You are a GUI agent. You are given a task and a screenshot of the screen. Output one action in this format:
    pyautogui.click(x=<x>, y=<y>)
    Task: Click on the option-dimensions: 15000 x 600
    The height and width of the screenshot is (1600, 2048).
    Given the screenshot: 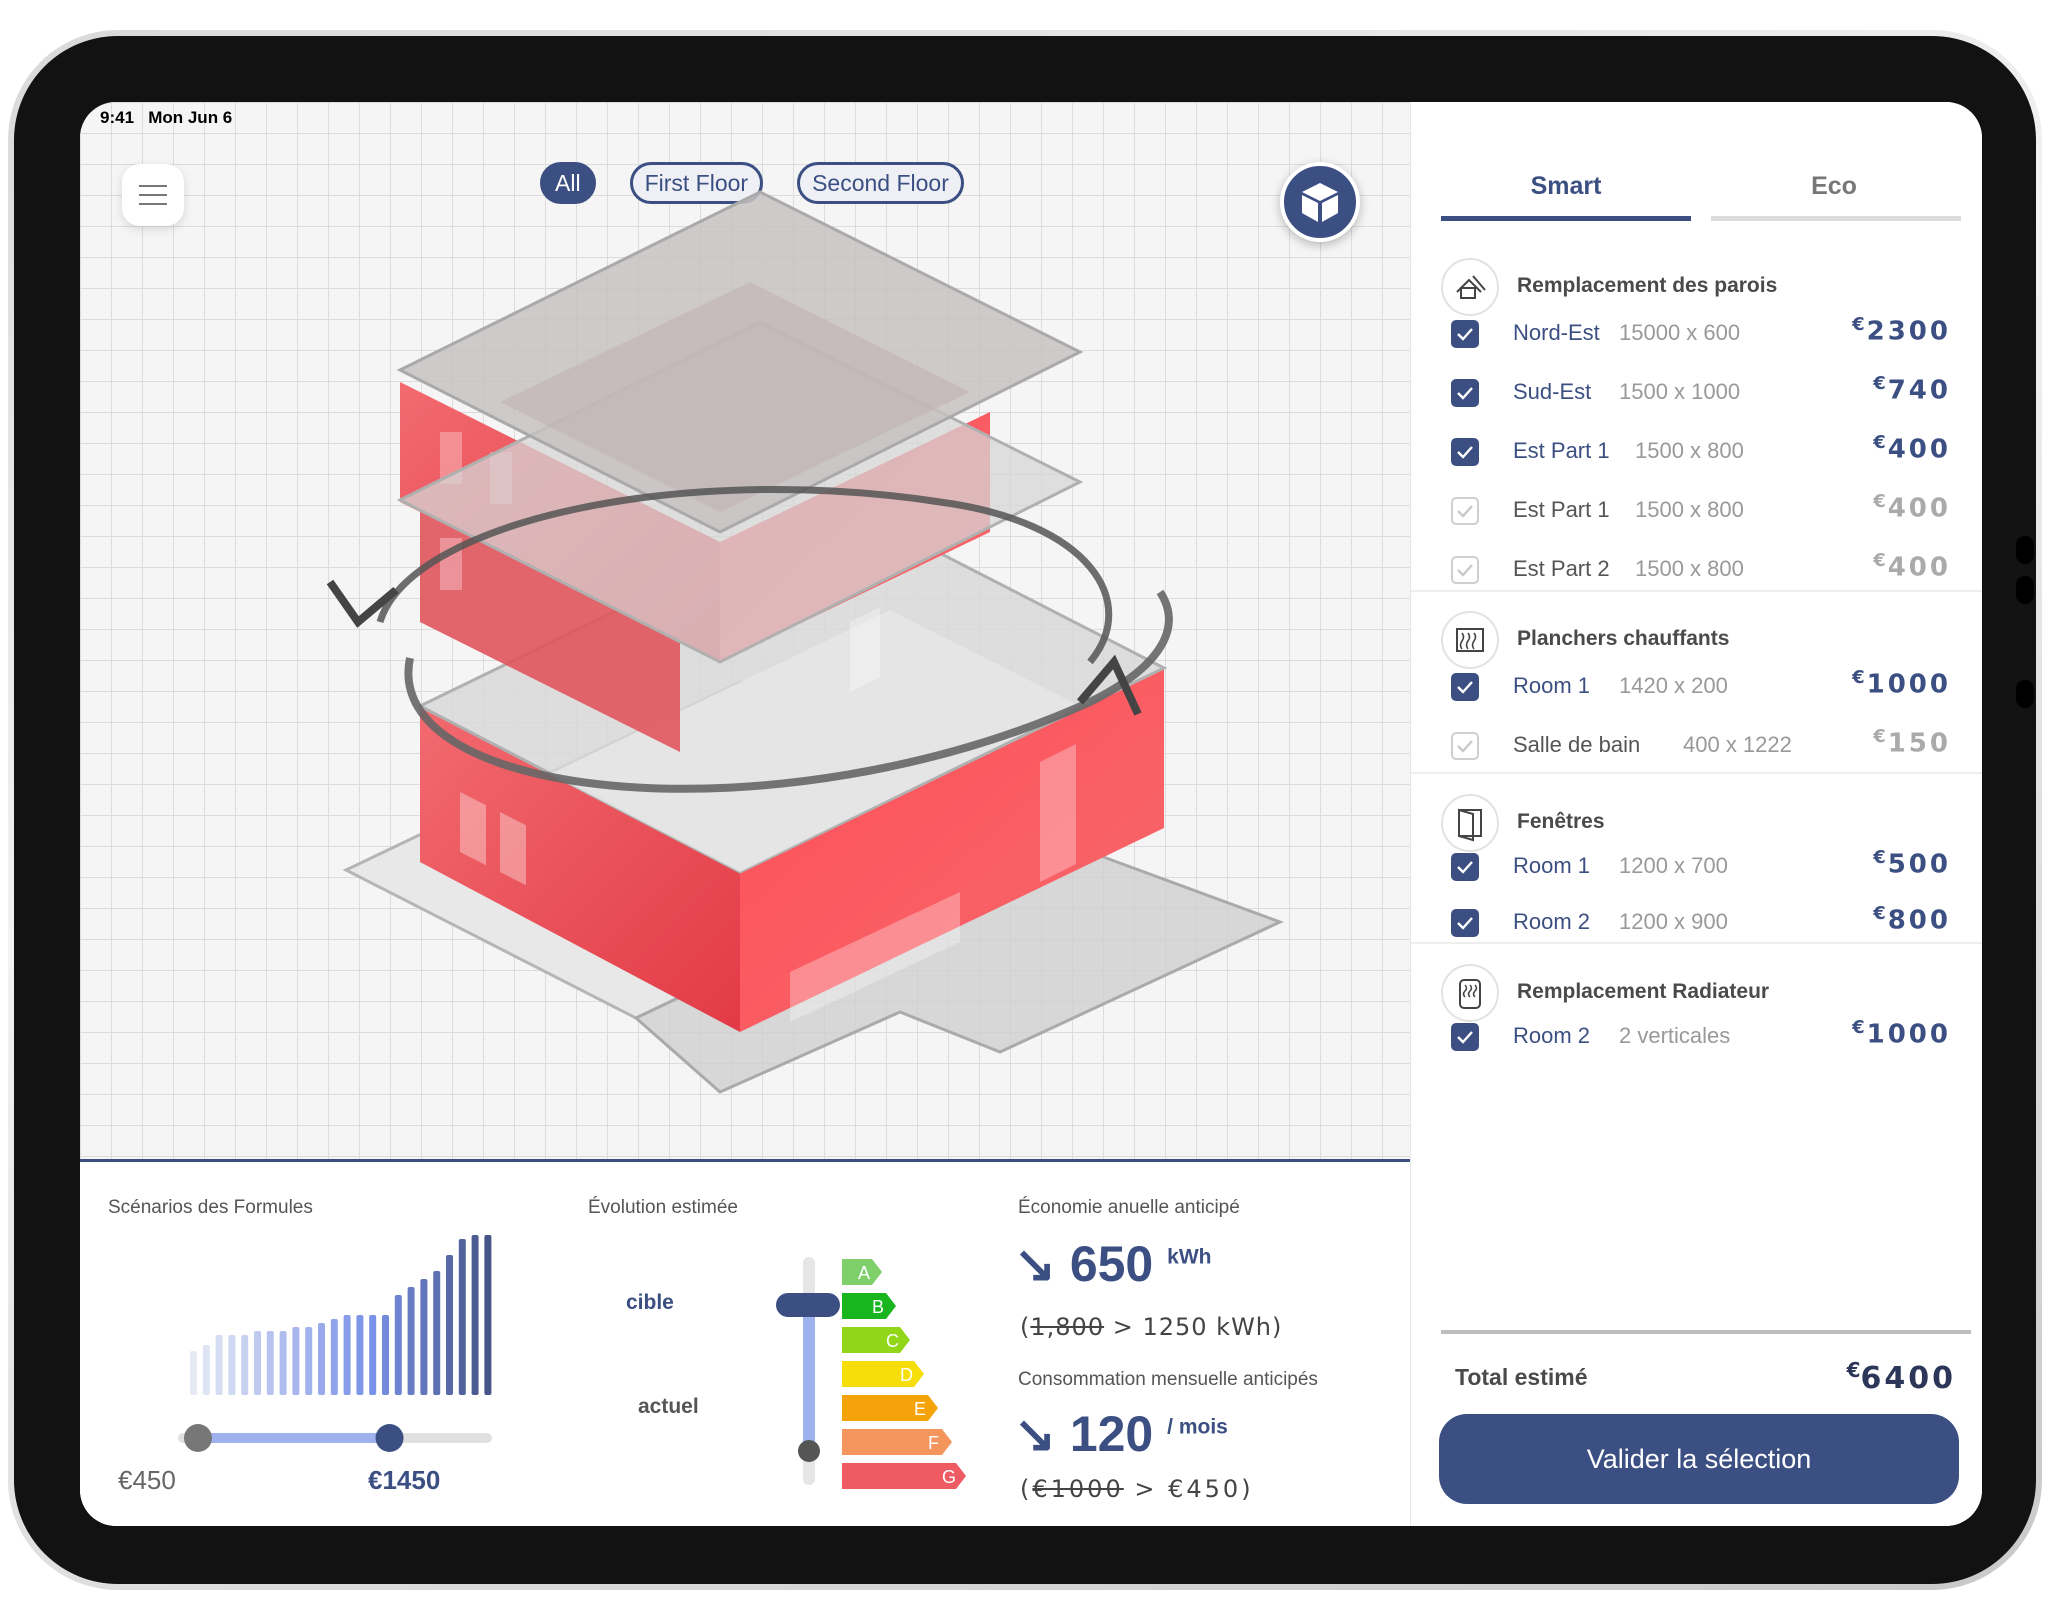 What is the action you would take?
    pyautogui.click(x=1680, y=332)
    